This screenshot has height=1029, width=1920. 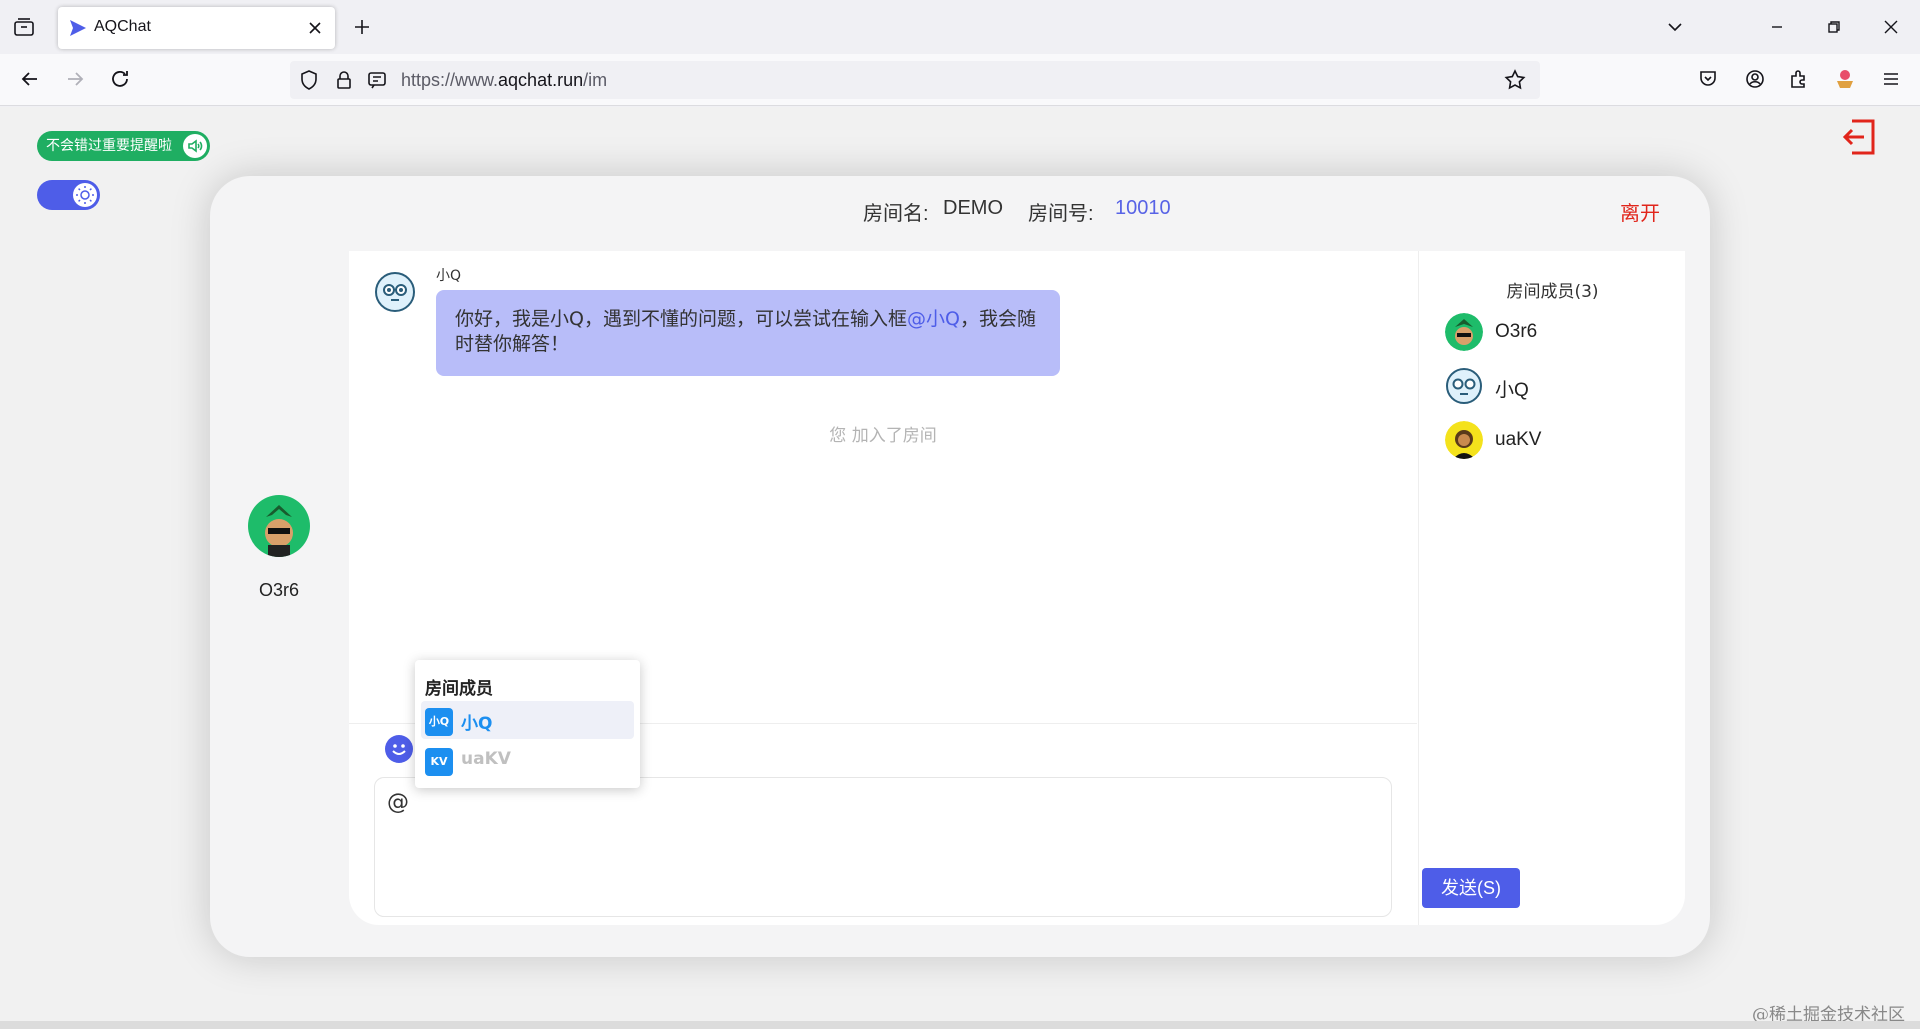 I want to click on forward-icon, so click(x=75, y=79).